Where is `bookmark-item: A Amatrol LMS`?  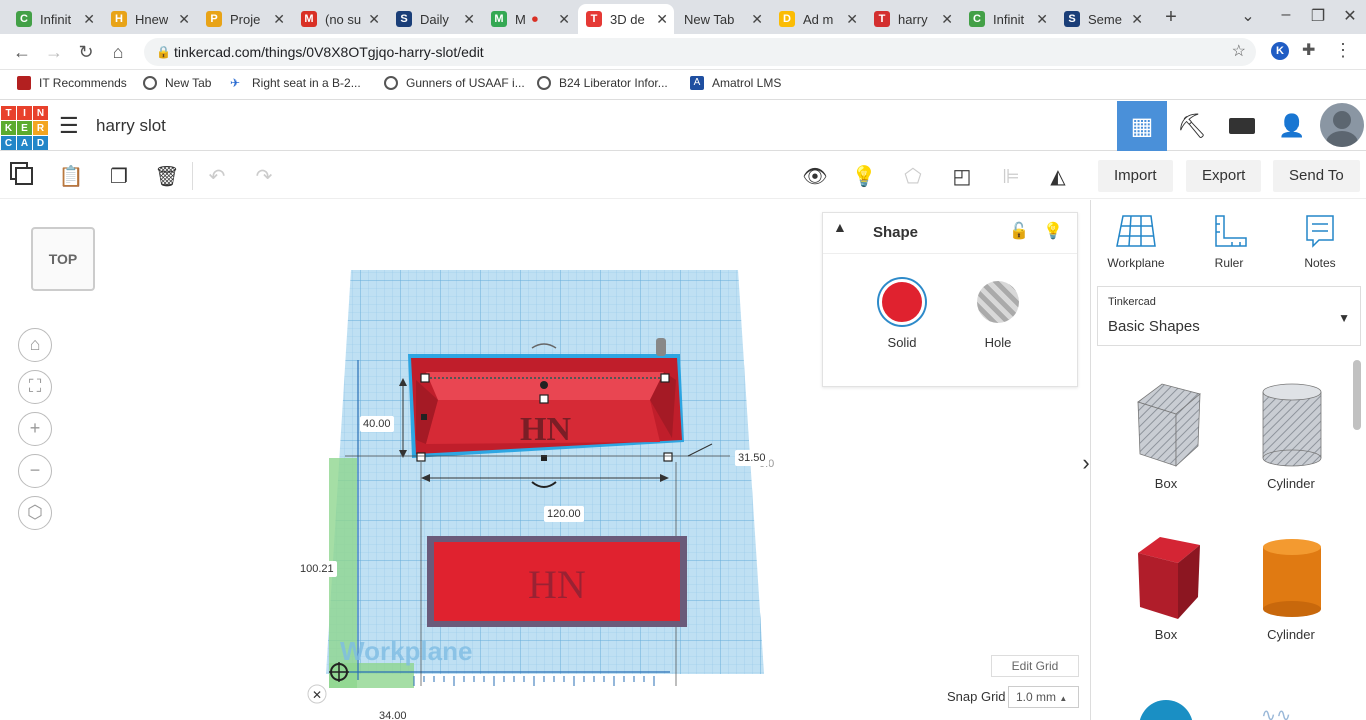 bookmark-item: A Amatrol LMS is located at coordinates (735, 83).